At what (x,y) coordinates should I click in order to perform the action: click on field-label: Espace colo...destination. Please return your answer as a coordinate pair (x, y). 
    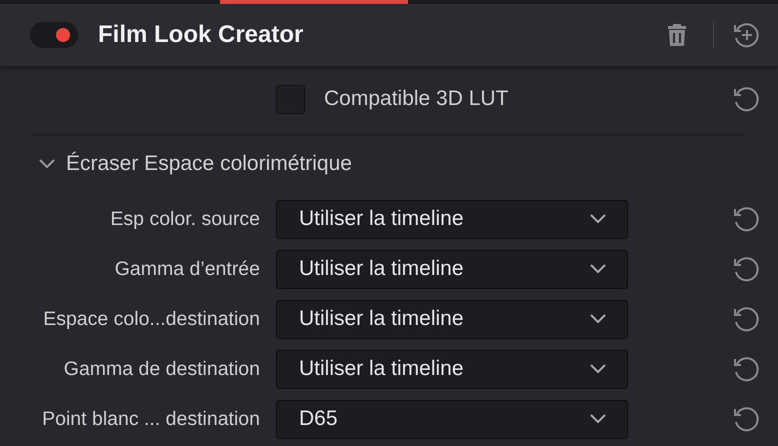
    Looking at the image, I should click on (151, 319).